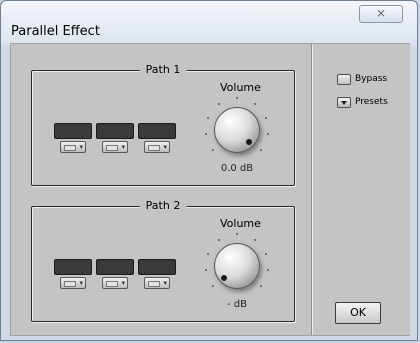  I want to click on presets-option: Presets, so click(362, 102).